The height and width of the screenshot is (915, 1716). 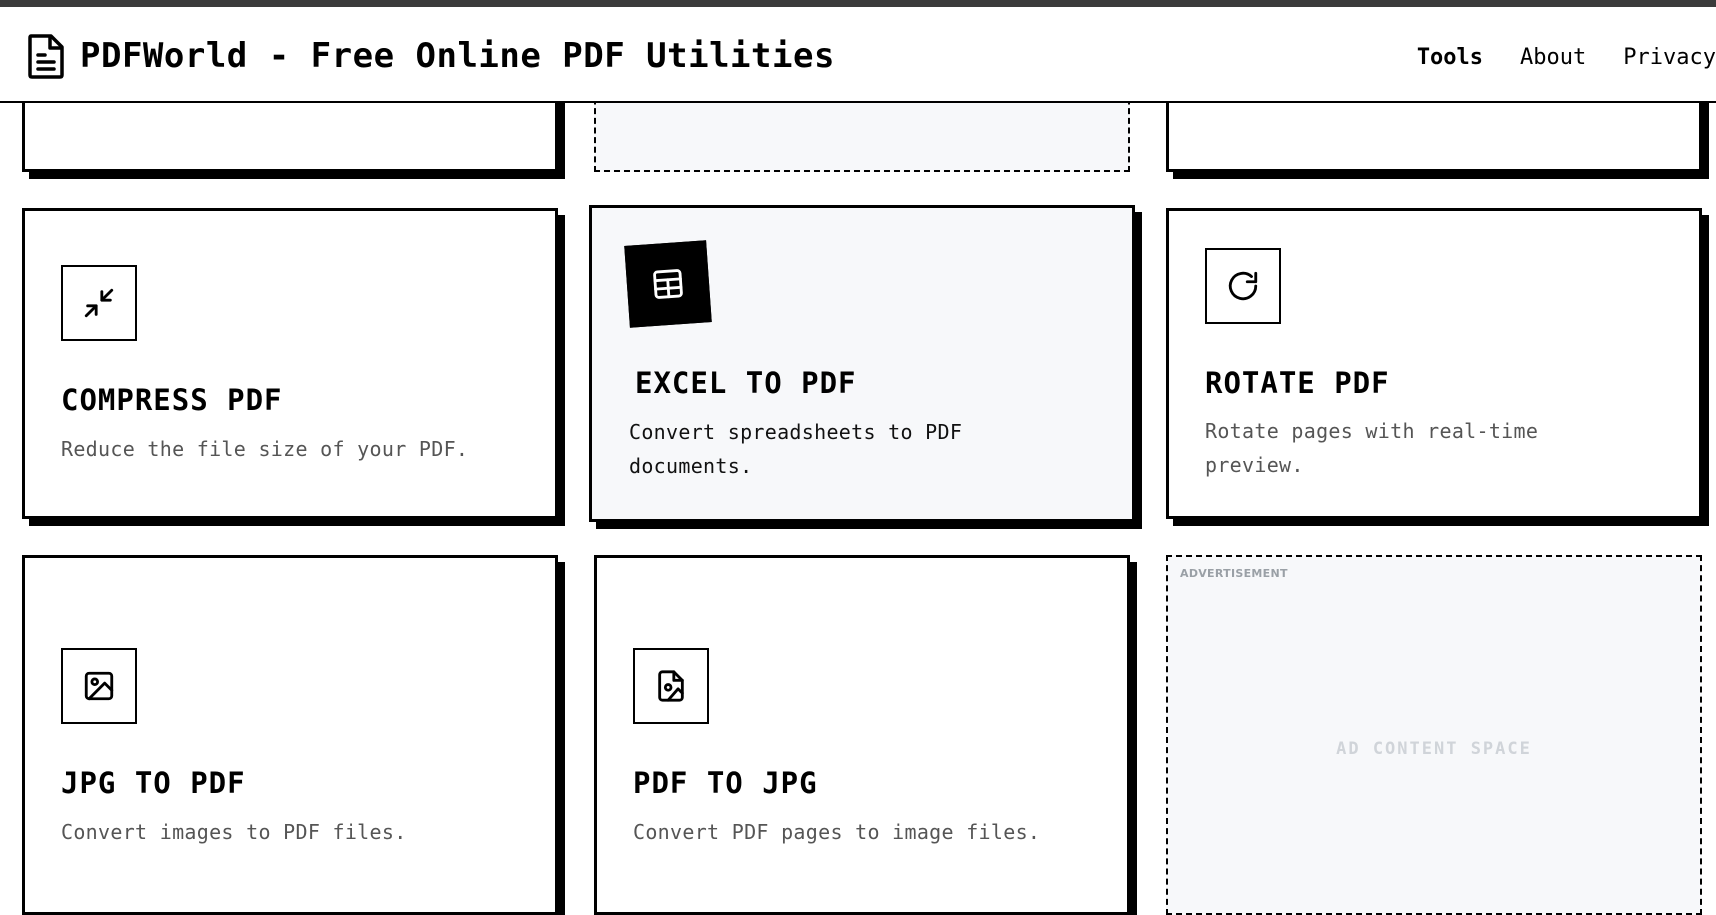 I want to click on tool-title: JPG TO PDF, so click(x=153, y=783).